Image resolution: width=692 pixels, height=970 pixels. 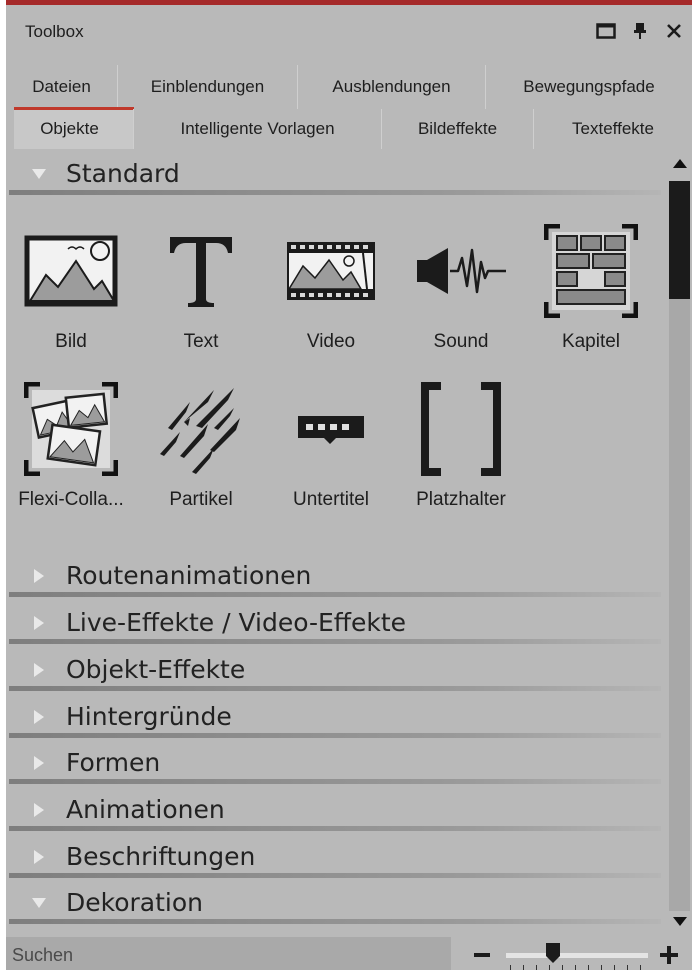 I want to click on item-label: Untertitel, so click(x=331, y=499).